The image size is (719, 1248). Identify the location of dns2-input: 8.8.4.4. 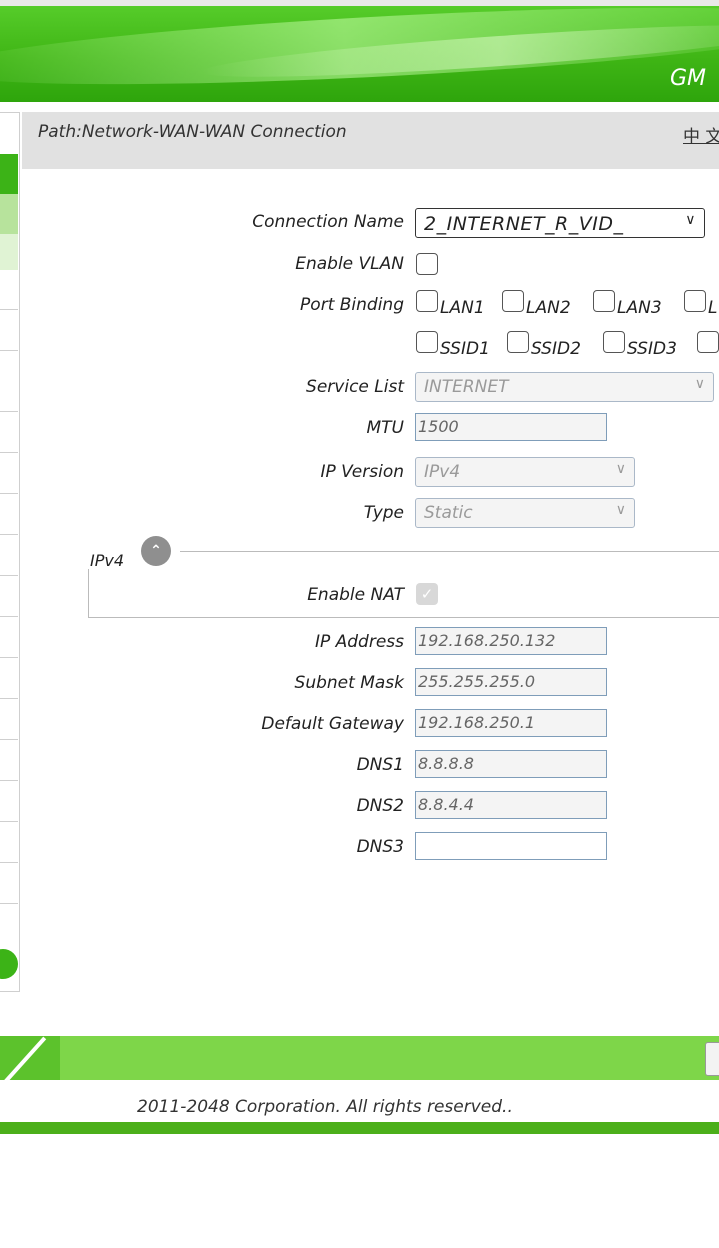
(511, 805).